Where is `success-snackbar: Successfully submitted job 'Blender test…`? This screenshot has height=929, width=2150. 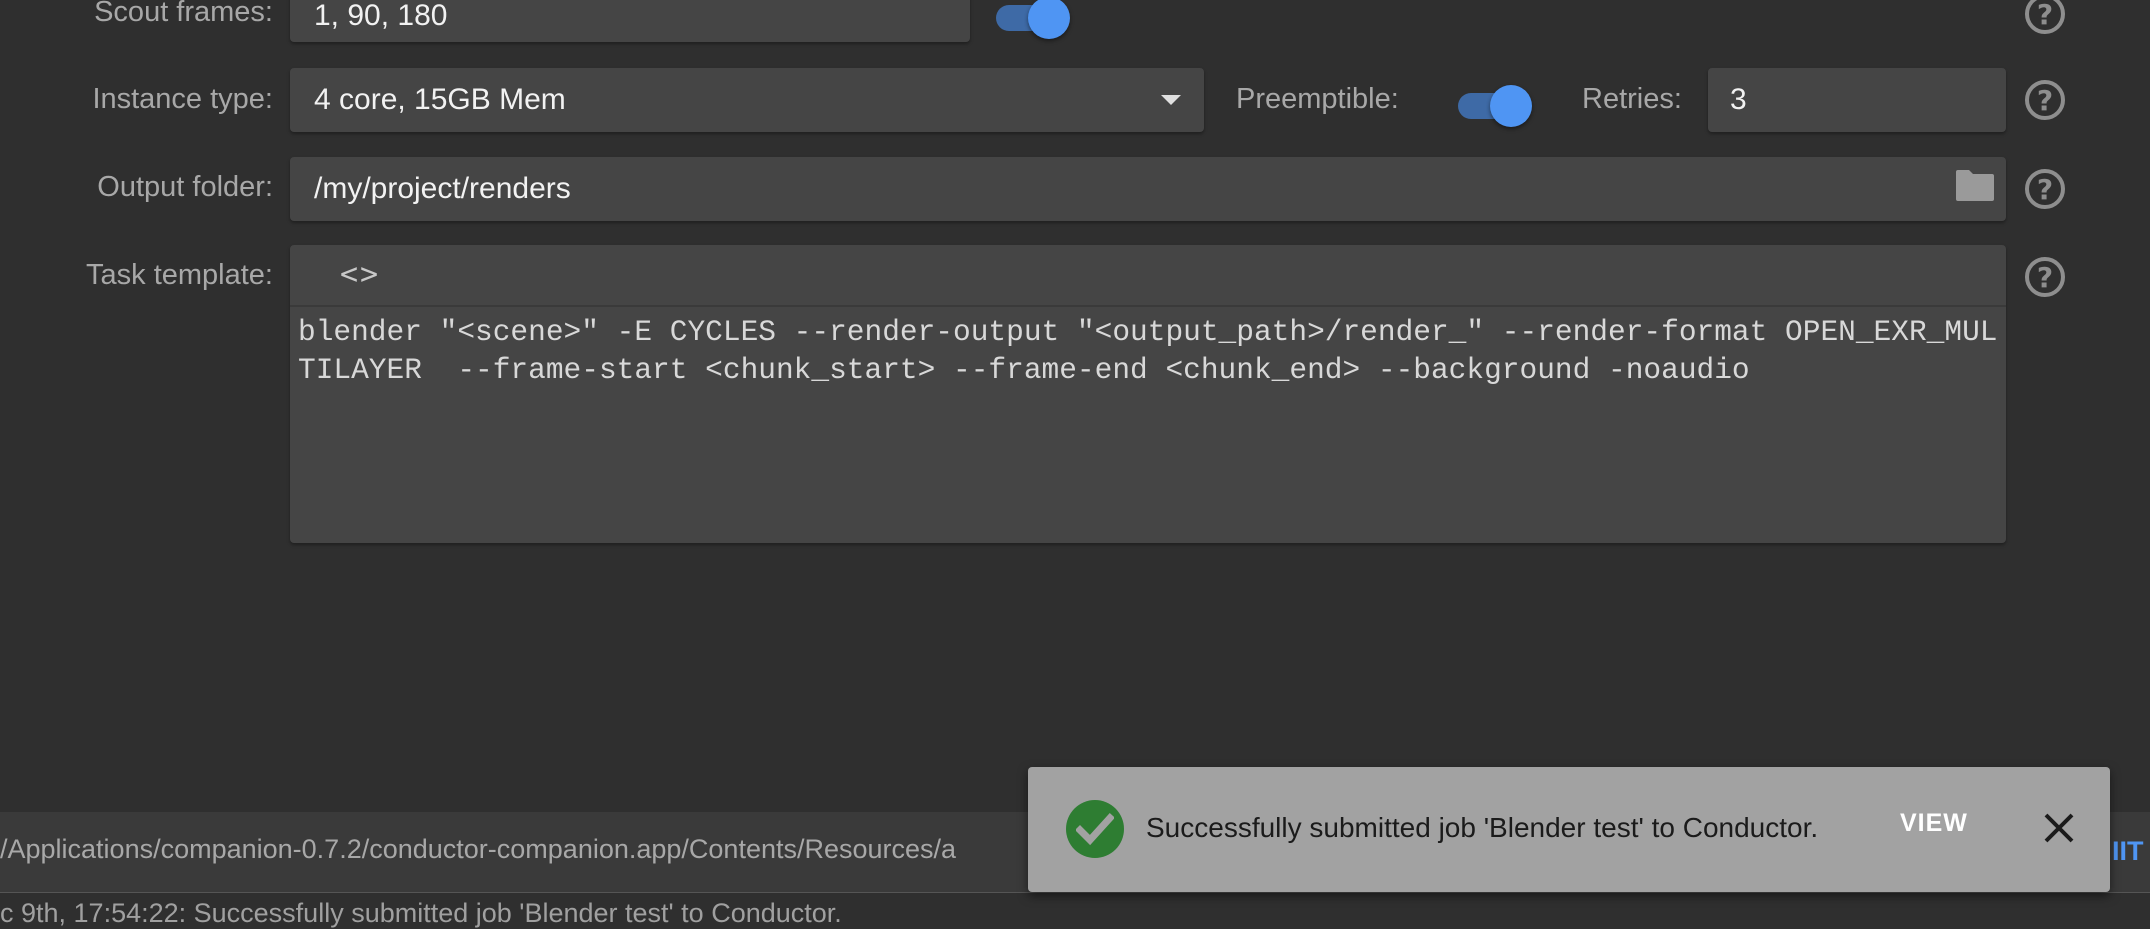
success-snackbar: Successfully submitted job 'Blender test… is located at coordinates (1569, 829).